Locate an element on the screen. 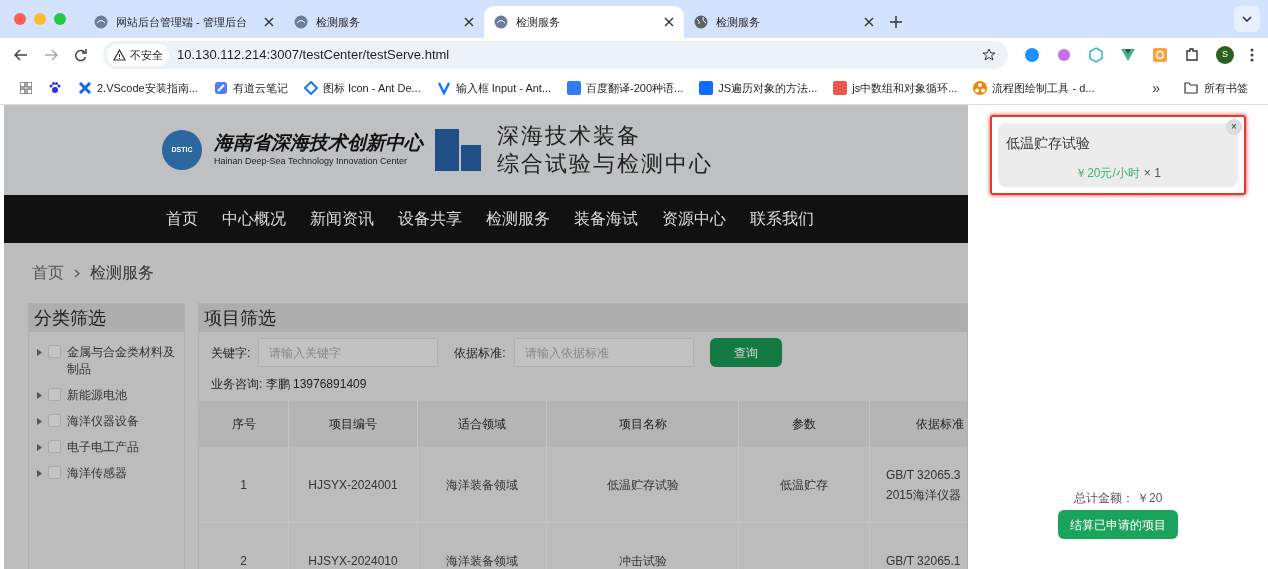 Image resolution: width=1268 pixels, height=569 pixels. forward-icon is located at coordinates (51, 55).